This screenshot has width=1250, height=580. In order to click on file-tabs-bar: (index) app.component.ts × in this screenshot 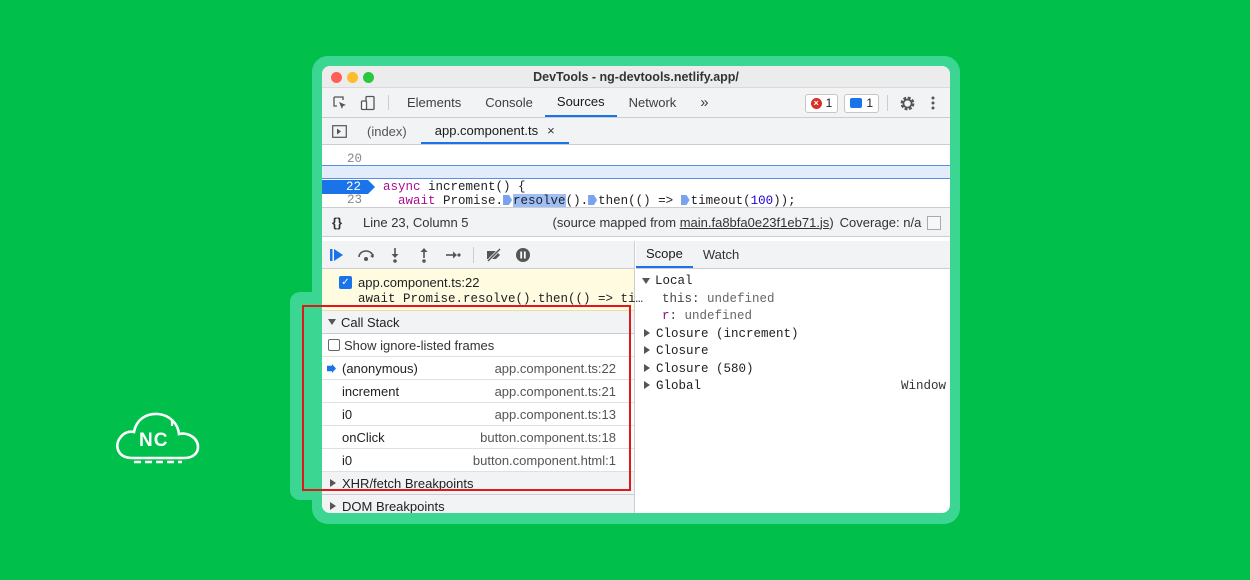, I will do `click(636, 131)`.